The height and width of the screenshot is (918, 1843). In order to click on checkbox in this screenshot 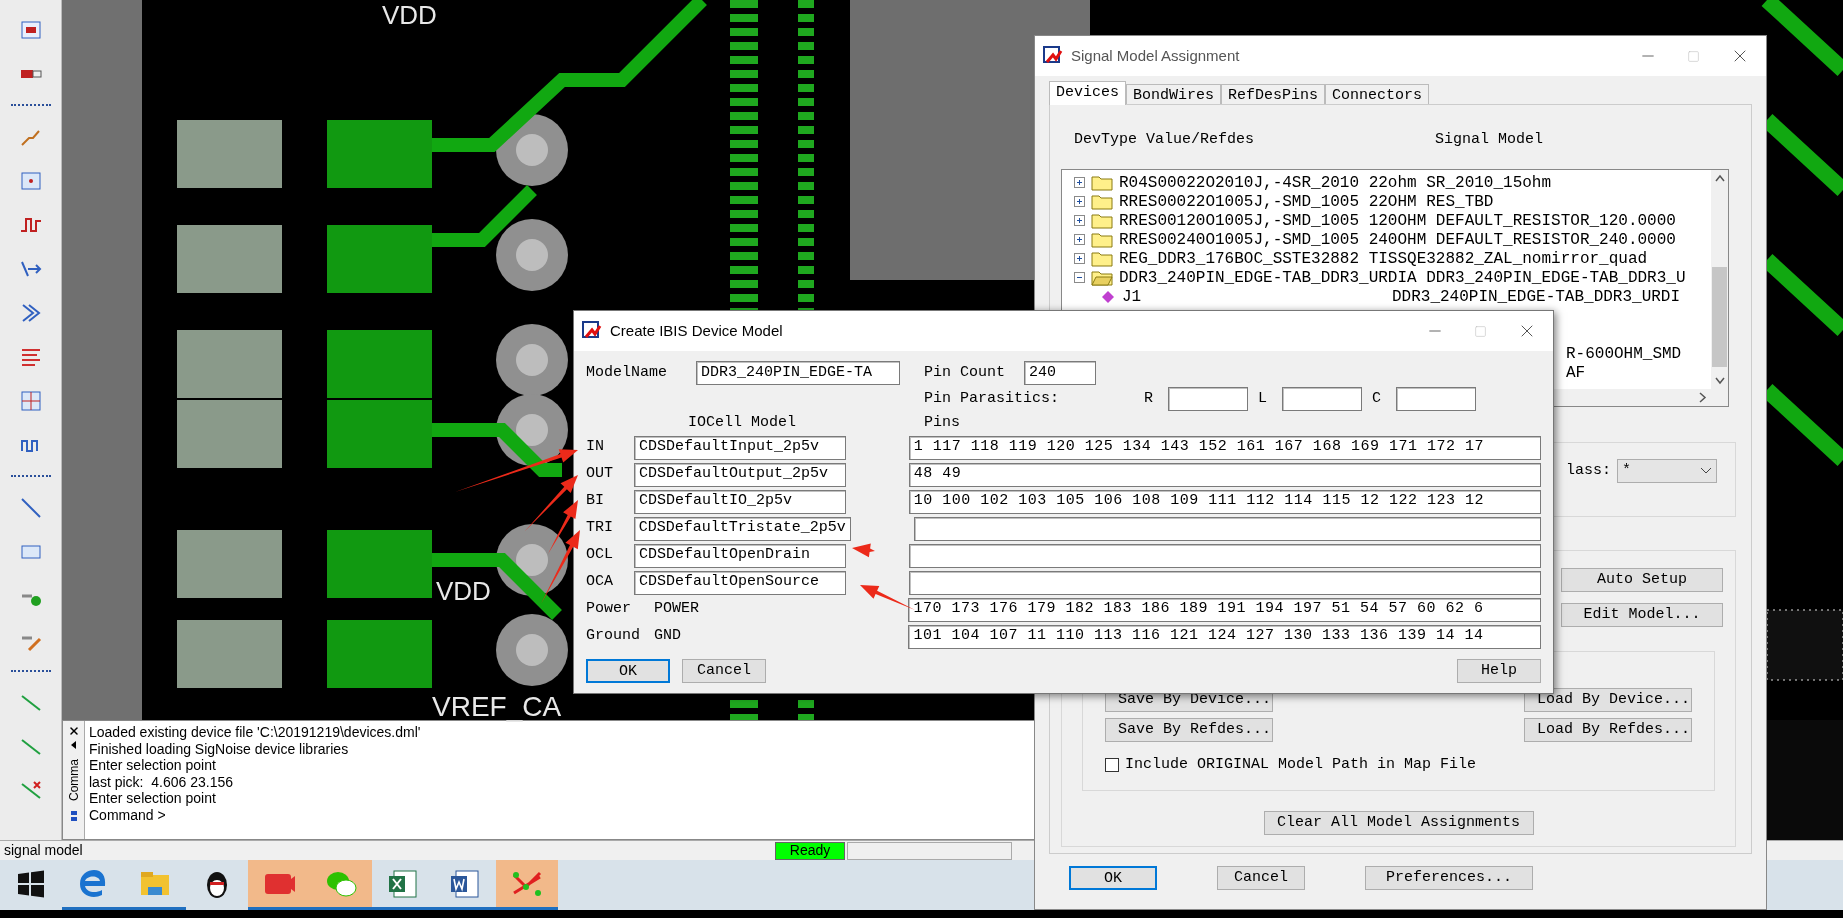, I will do `click(1112, 764)`.